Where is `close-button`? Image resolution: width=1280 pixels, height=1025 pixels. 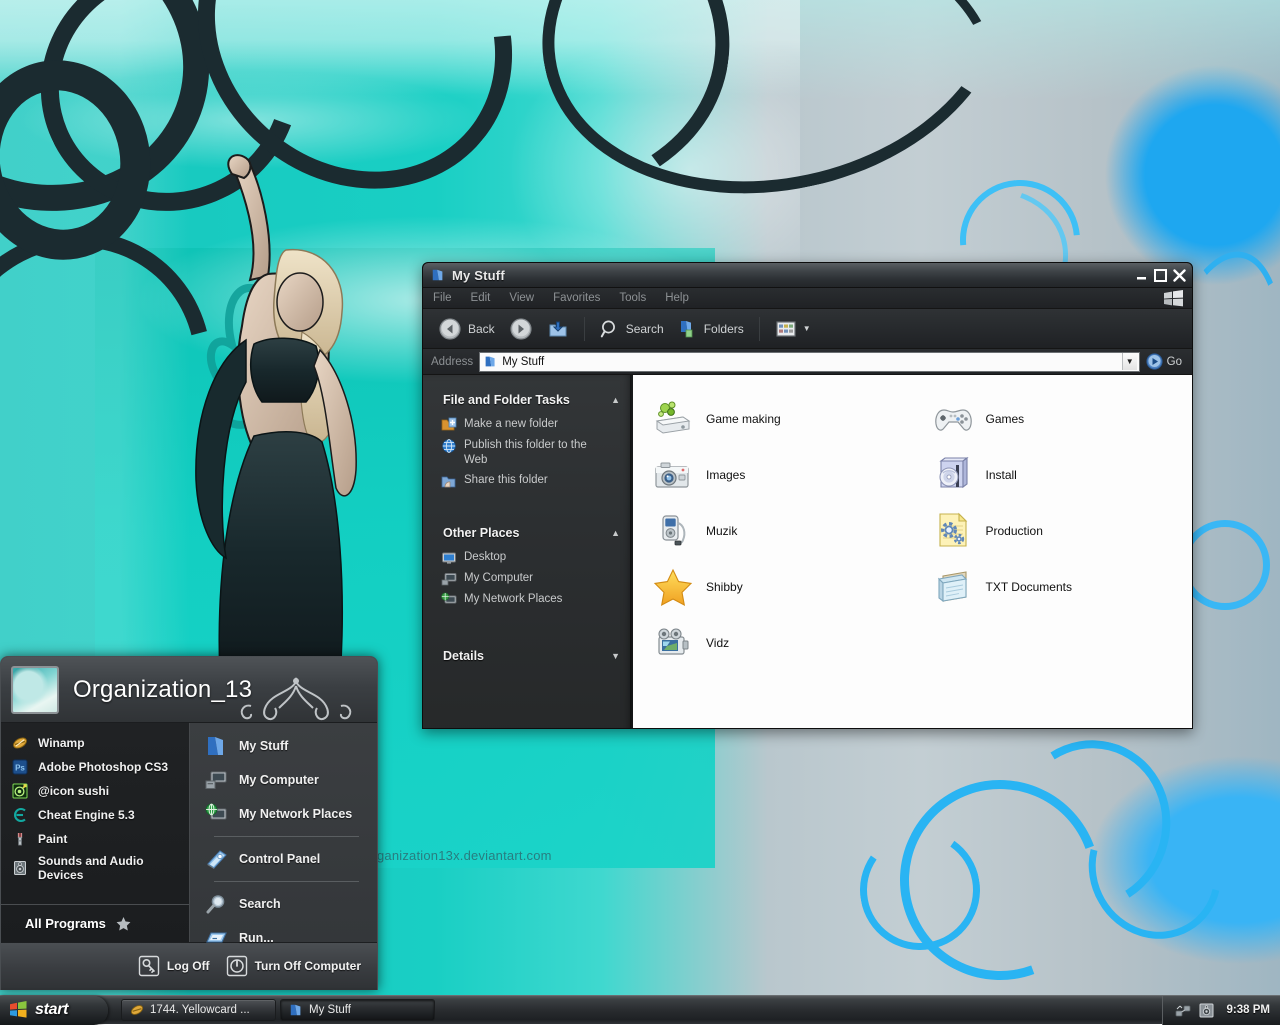 close-button is located at coordinates (1179, 275).